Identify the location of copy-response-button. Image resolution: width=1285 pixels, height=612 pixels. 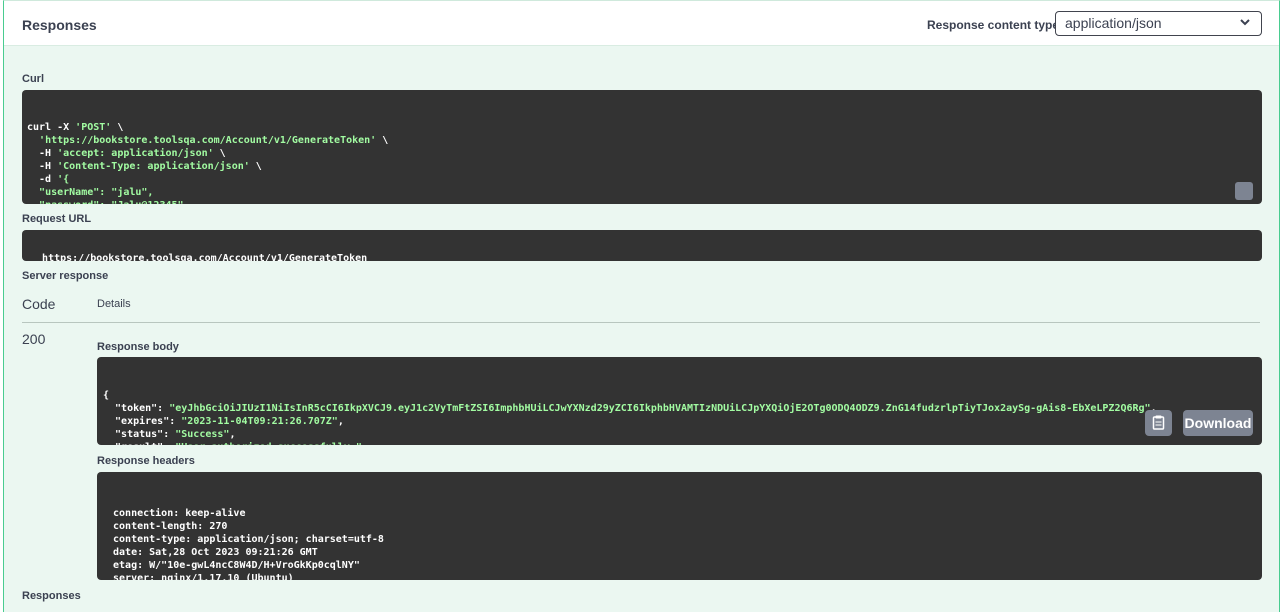
(1158, 423).